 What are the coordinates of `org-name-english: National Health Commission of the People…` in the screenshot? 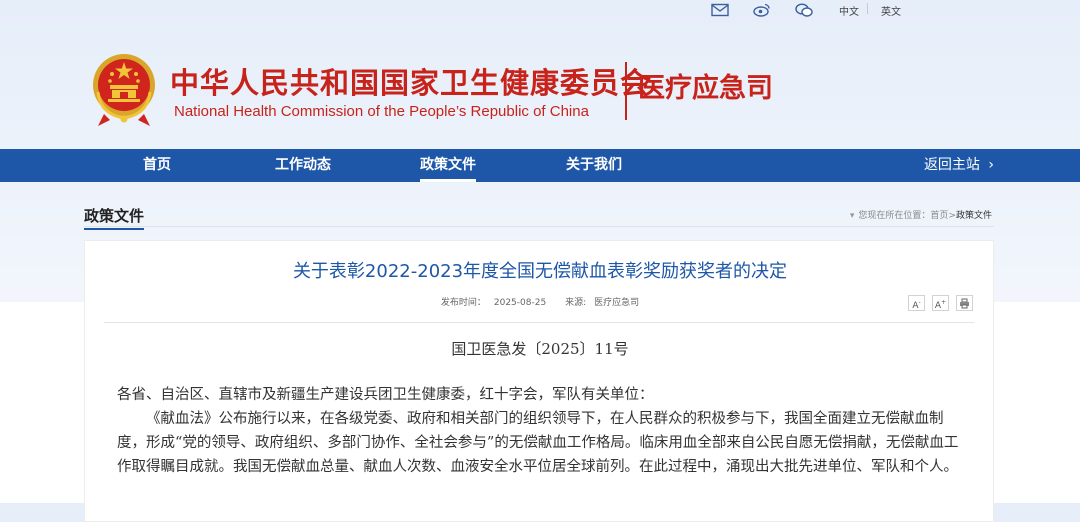 It's located at (381, 111).